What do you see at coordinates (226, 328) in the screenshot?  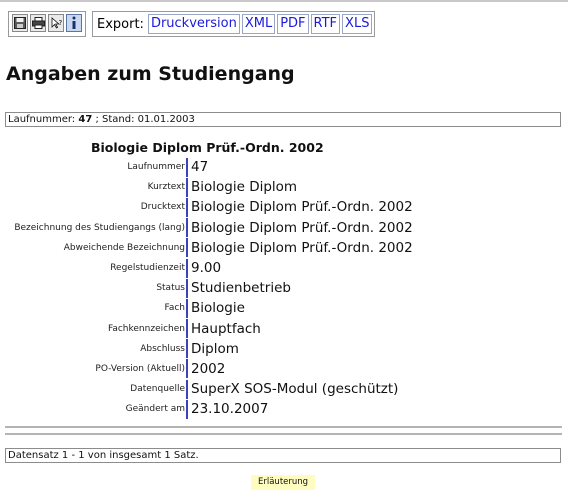 I see `field-value: Hauptfach` at bounding box center [226, 328].